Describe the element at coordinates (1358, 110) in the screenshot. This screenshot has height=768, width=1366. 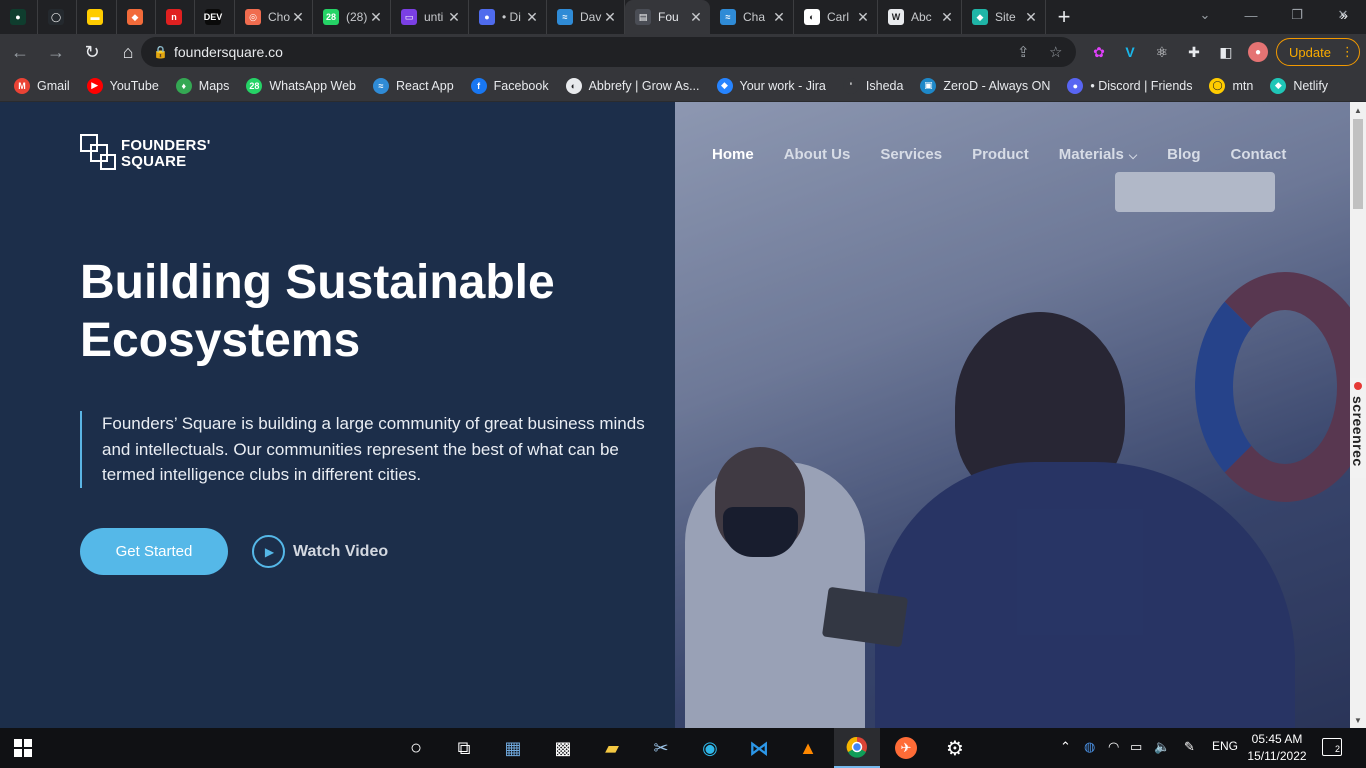
I see `scroll-up-icon: ▲` at that location.